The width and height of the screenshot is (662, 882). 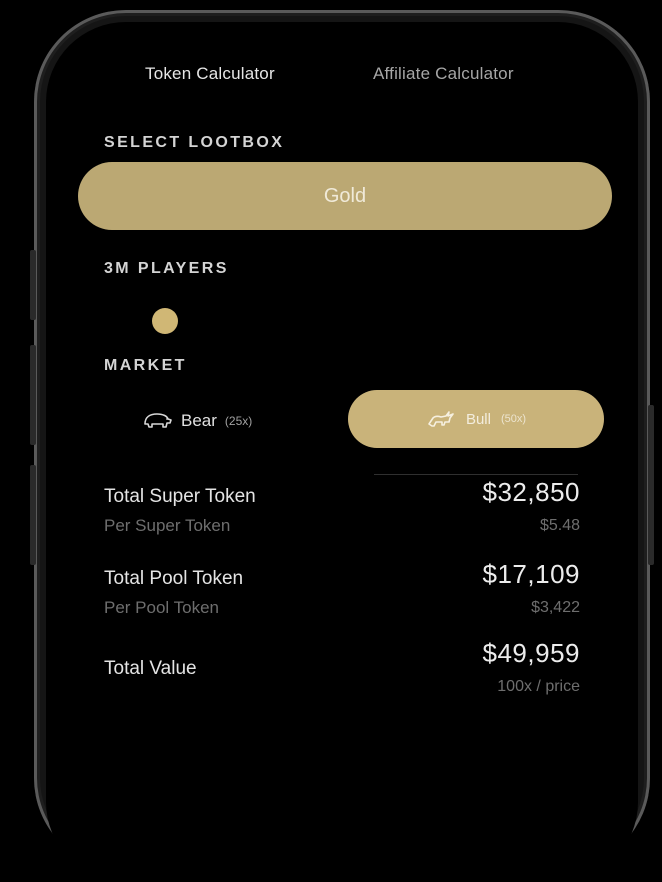 What do you see at coordinates (320, 322) in the screenshot?
I see `players-slider-track` at bounding box center [320, 322].